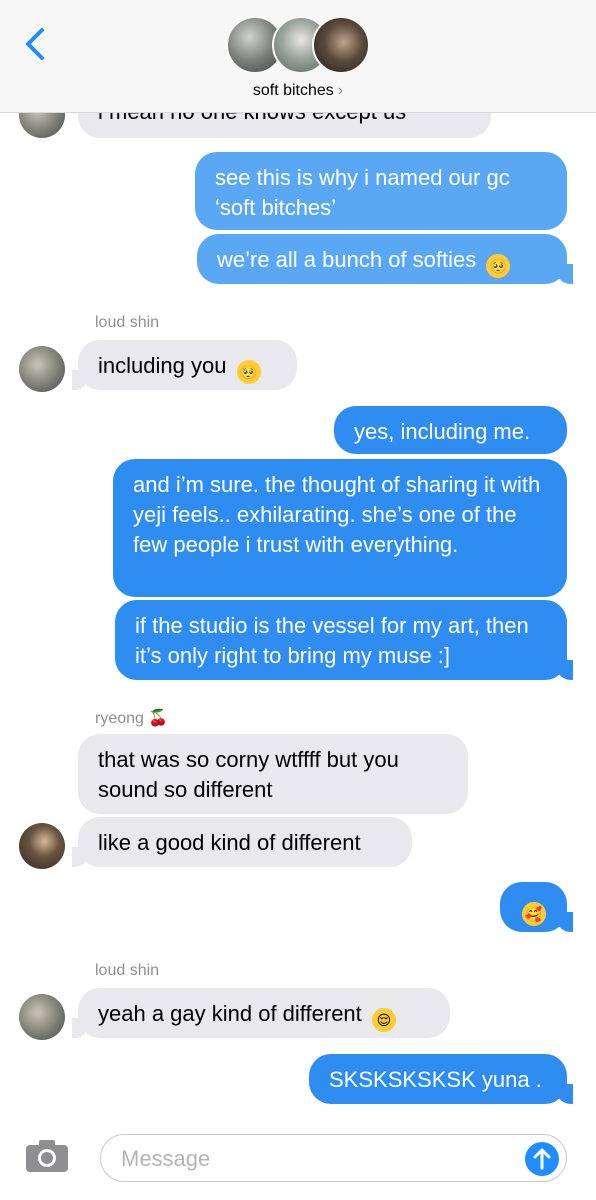 The width and height of the screenshot is (596, 1200). Describe the element at coordinates (340, 90) in the screenshot. I see `chevron-right-icon: ›` at that location.